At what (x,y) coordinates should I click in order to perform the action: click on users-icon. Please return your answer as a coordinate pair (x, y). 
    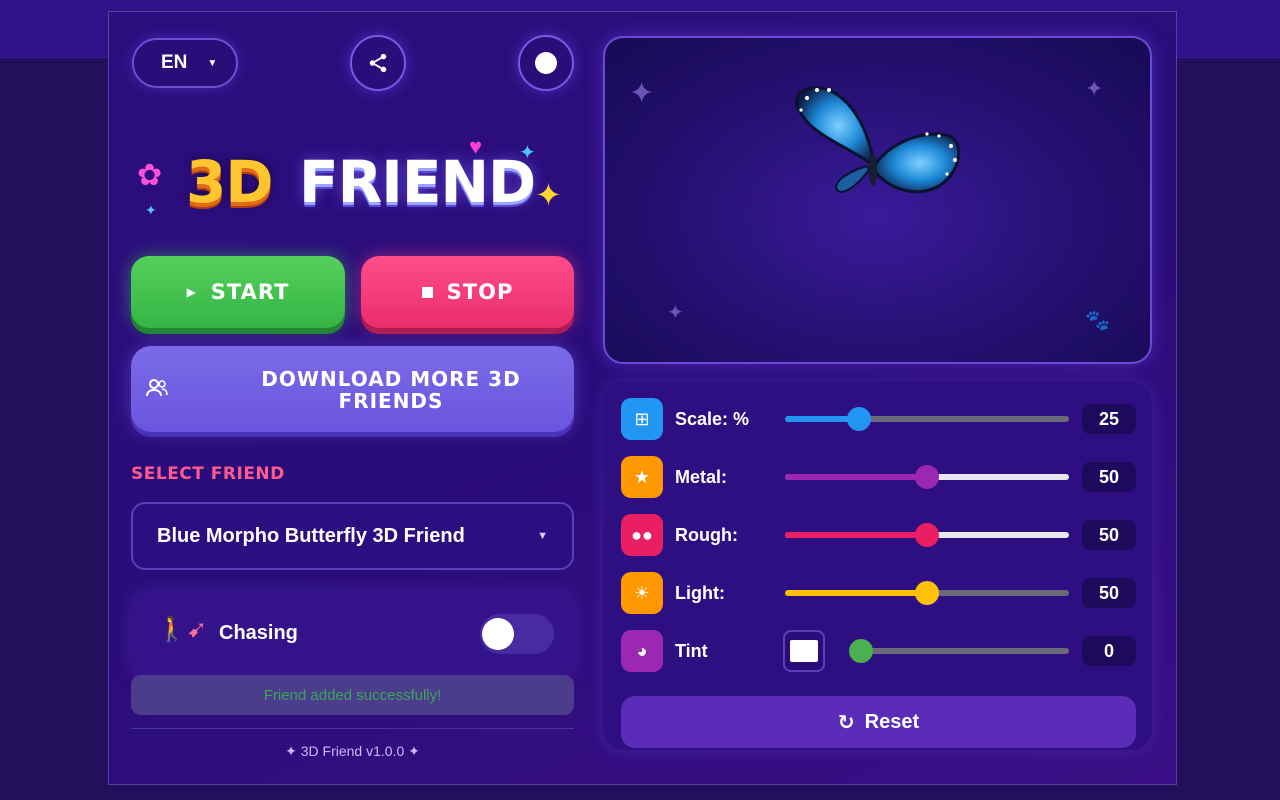
    Looking at the image, I should click on (157, 388).